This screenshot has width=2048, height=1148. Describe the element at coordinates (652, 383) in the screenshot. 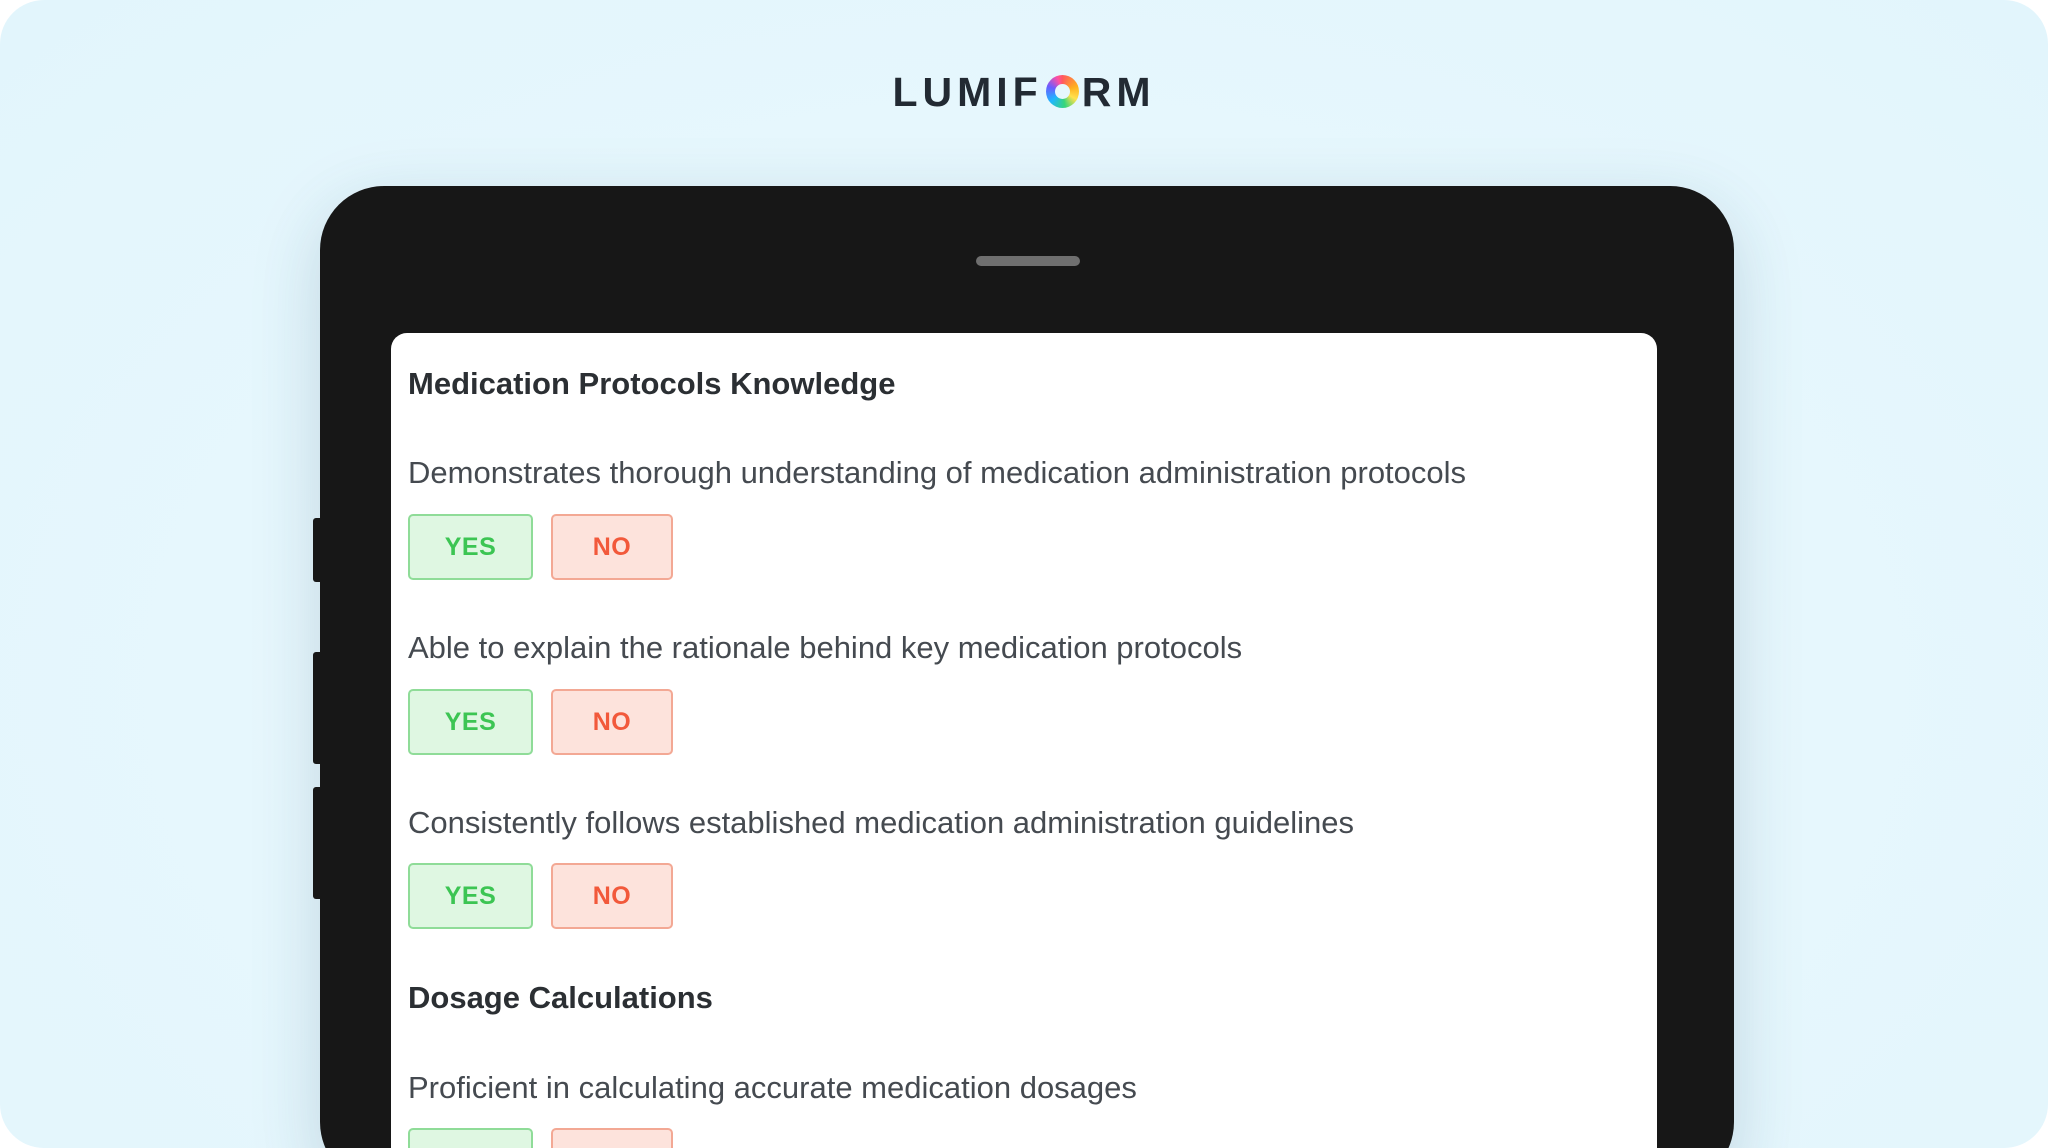

I see `section-title-medication-protocols: Medication Protocols Knowledge` at that location.